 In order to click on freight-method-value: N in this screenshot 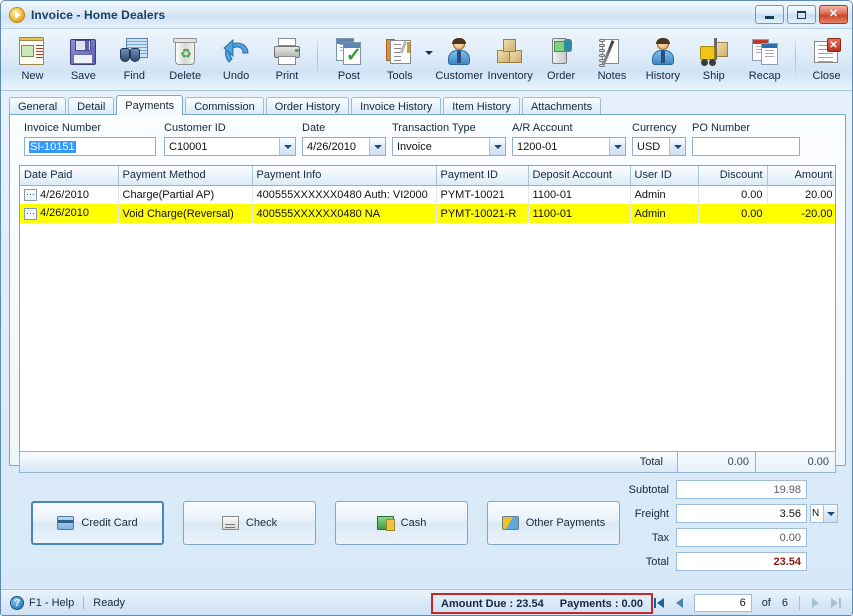, I will do `click(816, 513)`.